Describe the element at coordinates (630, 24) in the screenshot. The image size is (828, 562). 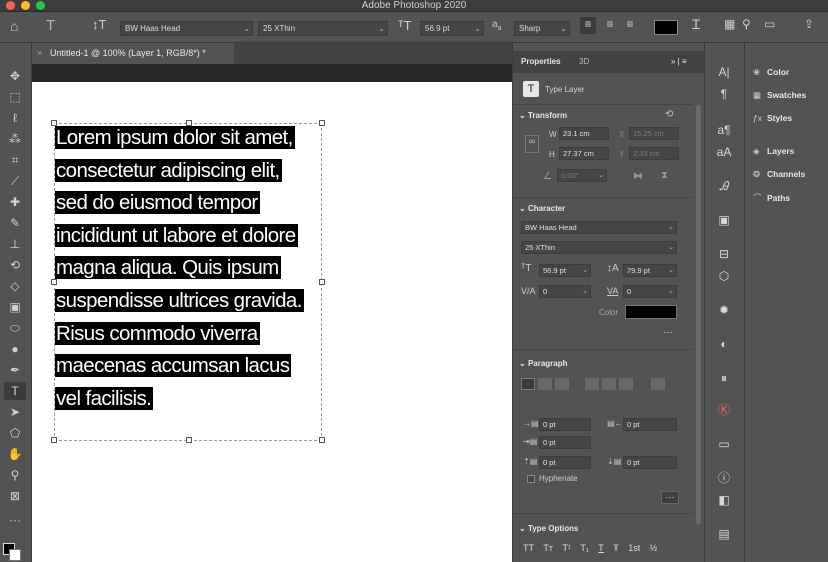
I see `align-right-icon: ≡` at that location.